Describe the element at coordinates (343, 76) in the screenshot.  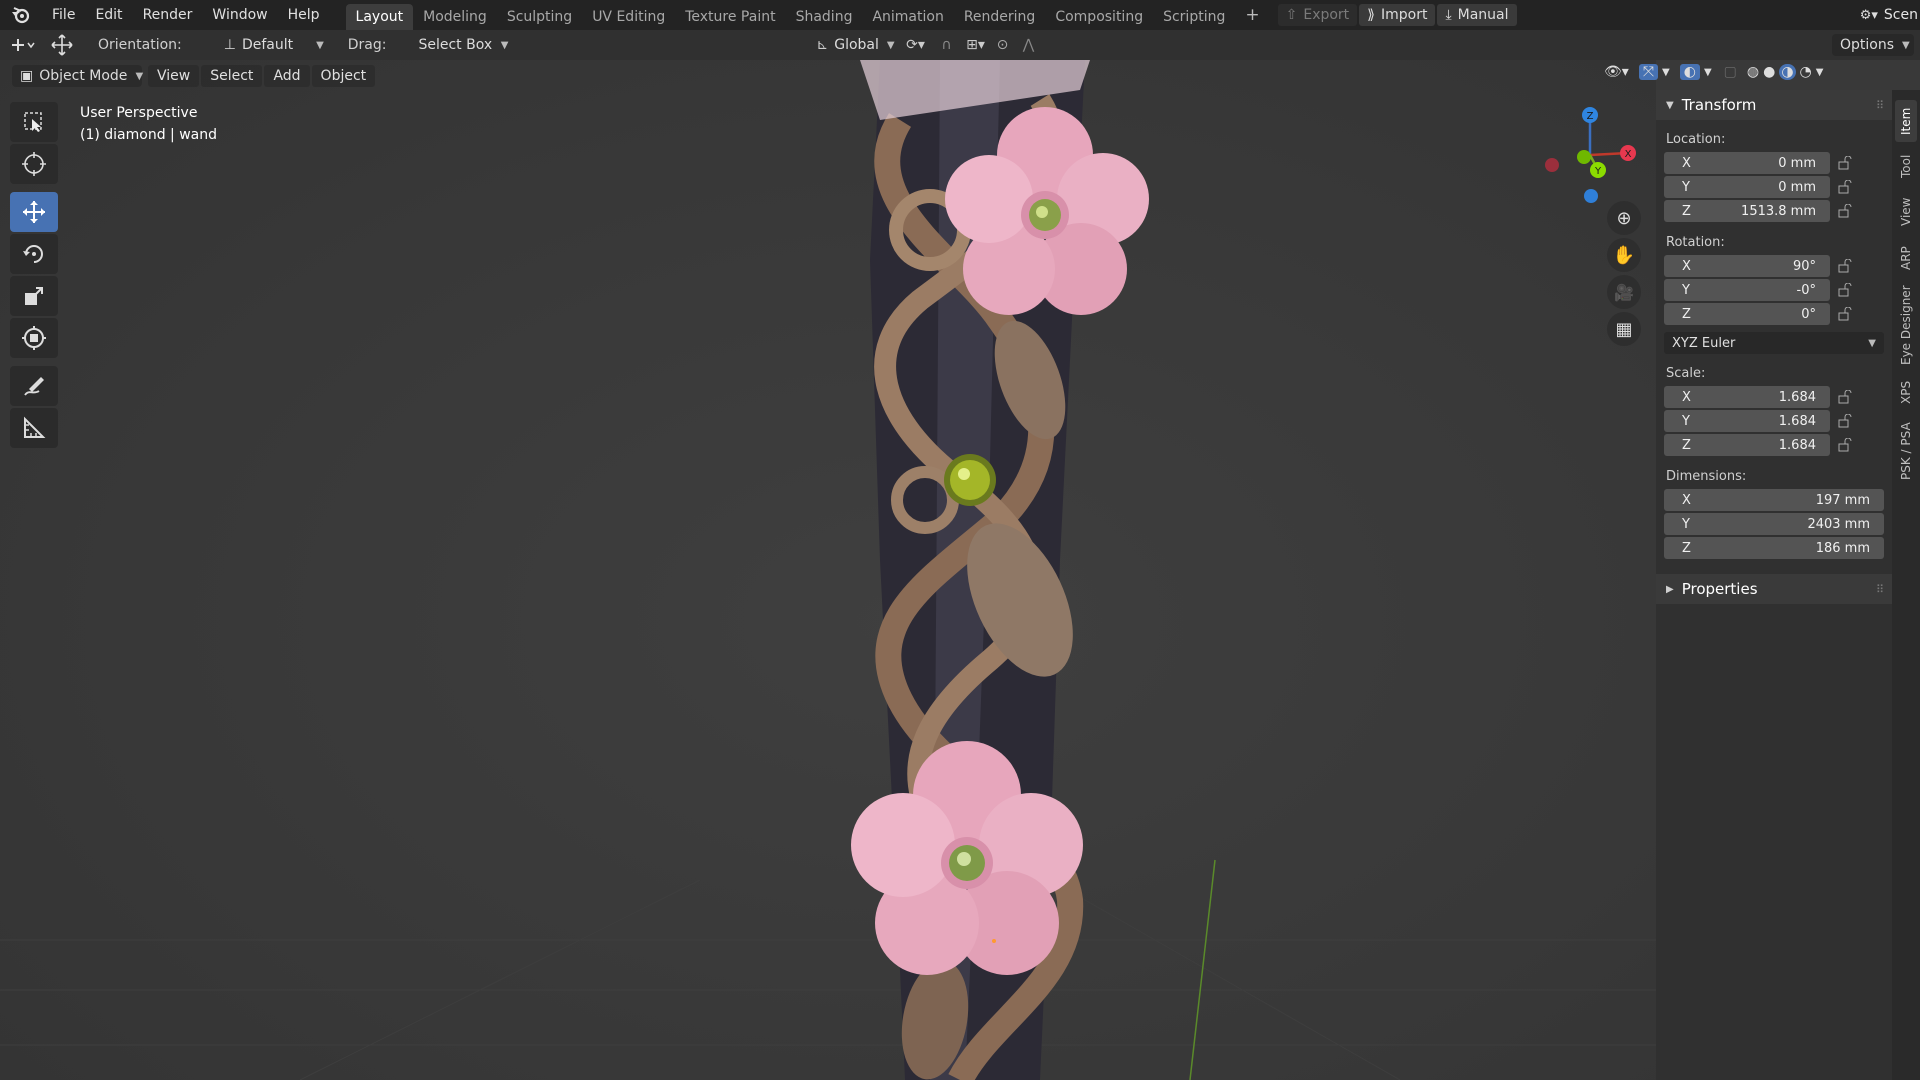
I see `menu-object: Object` at that location.